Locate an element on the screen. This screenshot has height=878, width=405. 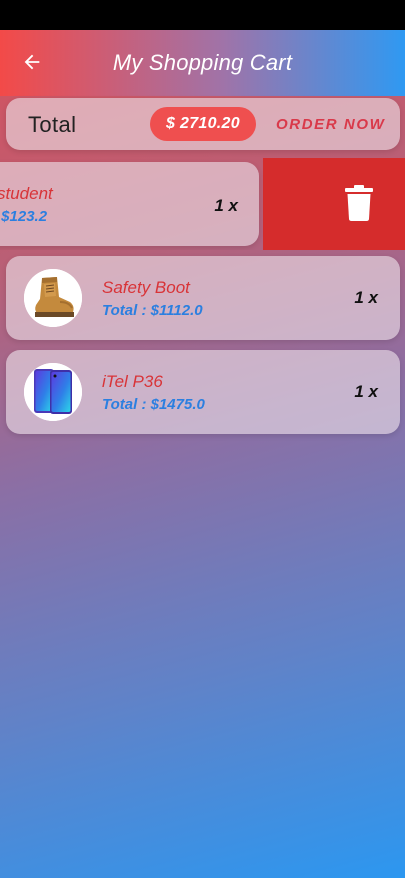
total-summary-card: Total $ 2710.20 ORDER NOW is located at coordinates (203, 124).